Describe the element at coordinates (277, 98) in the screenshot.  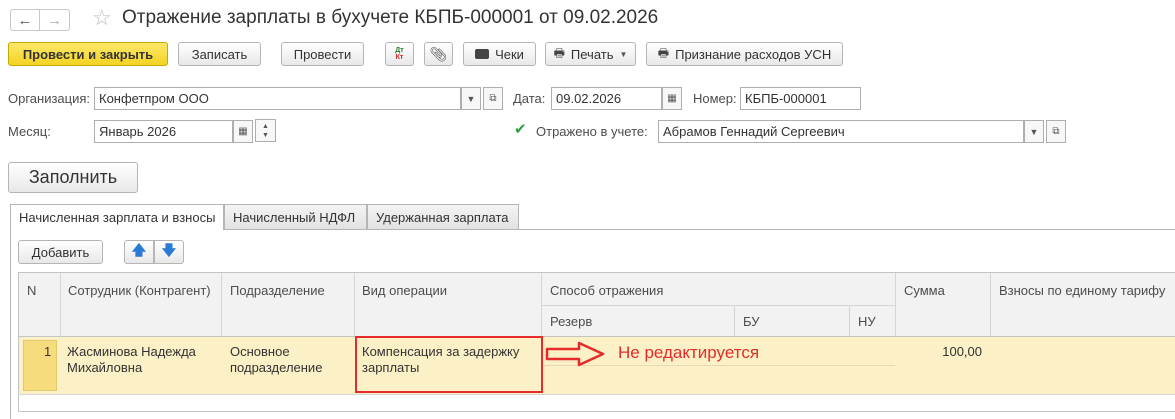
I see `org-field: Конфетпром ООО` at that location.